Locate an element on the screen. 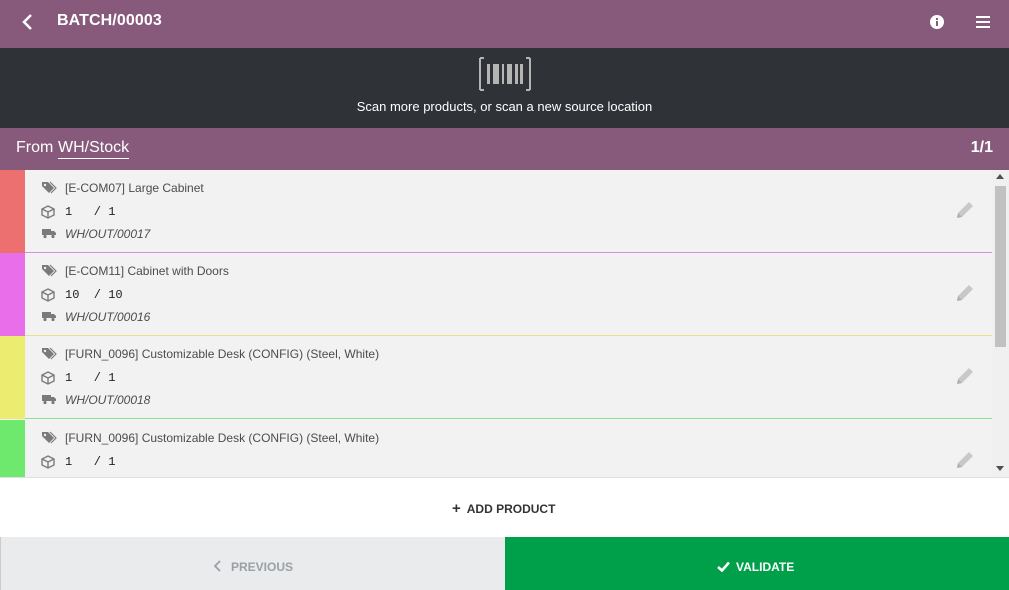  picking-reference: WH/OUT/00017 is located at coordinates (108, 234).